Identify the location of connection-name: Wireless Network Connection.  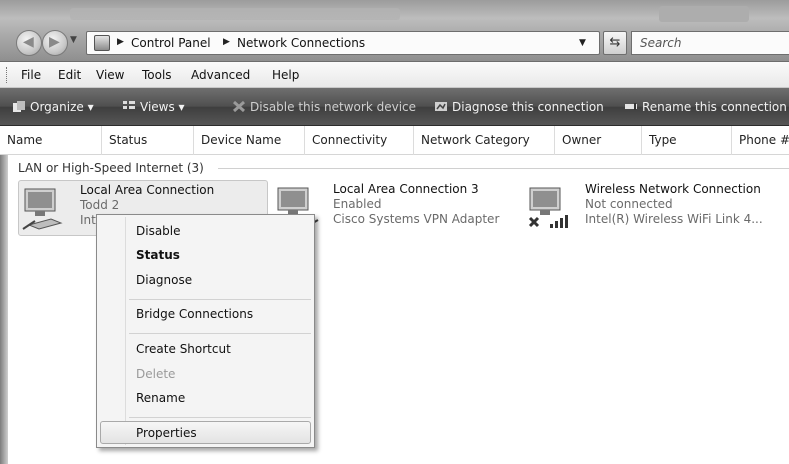
(673, 189).